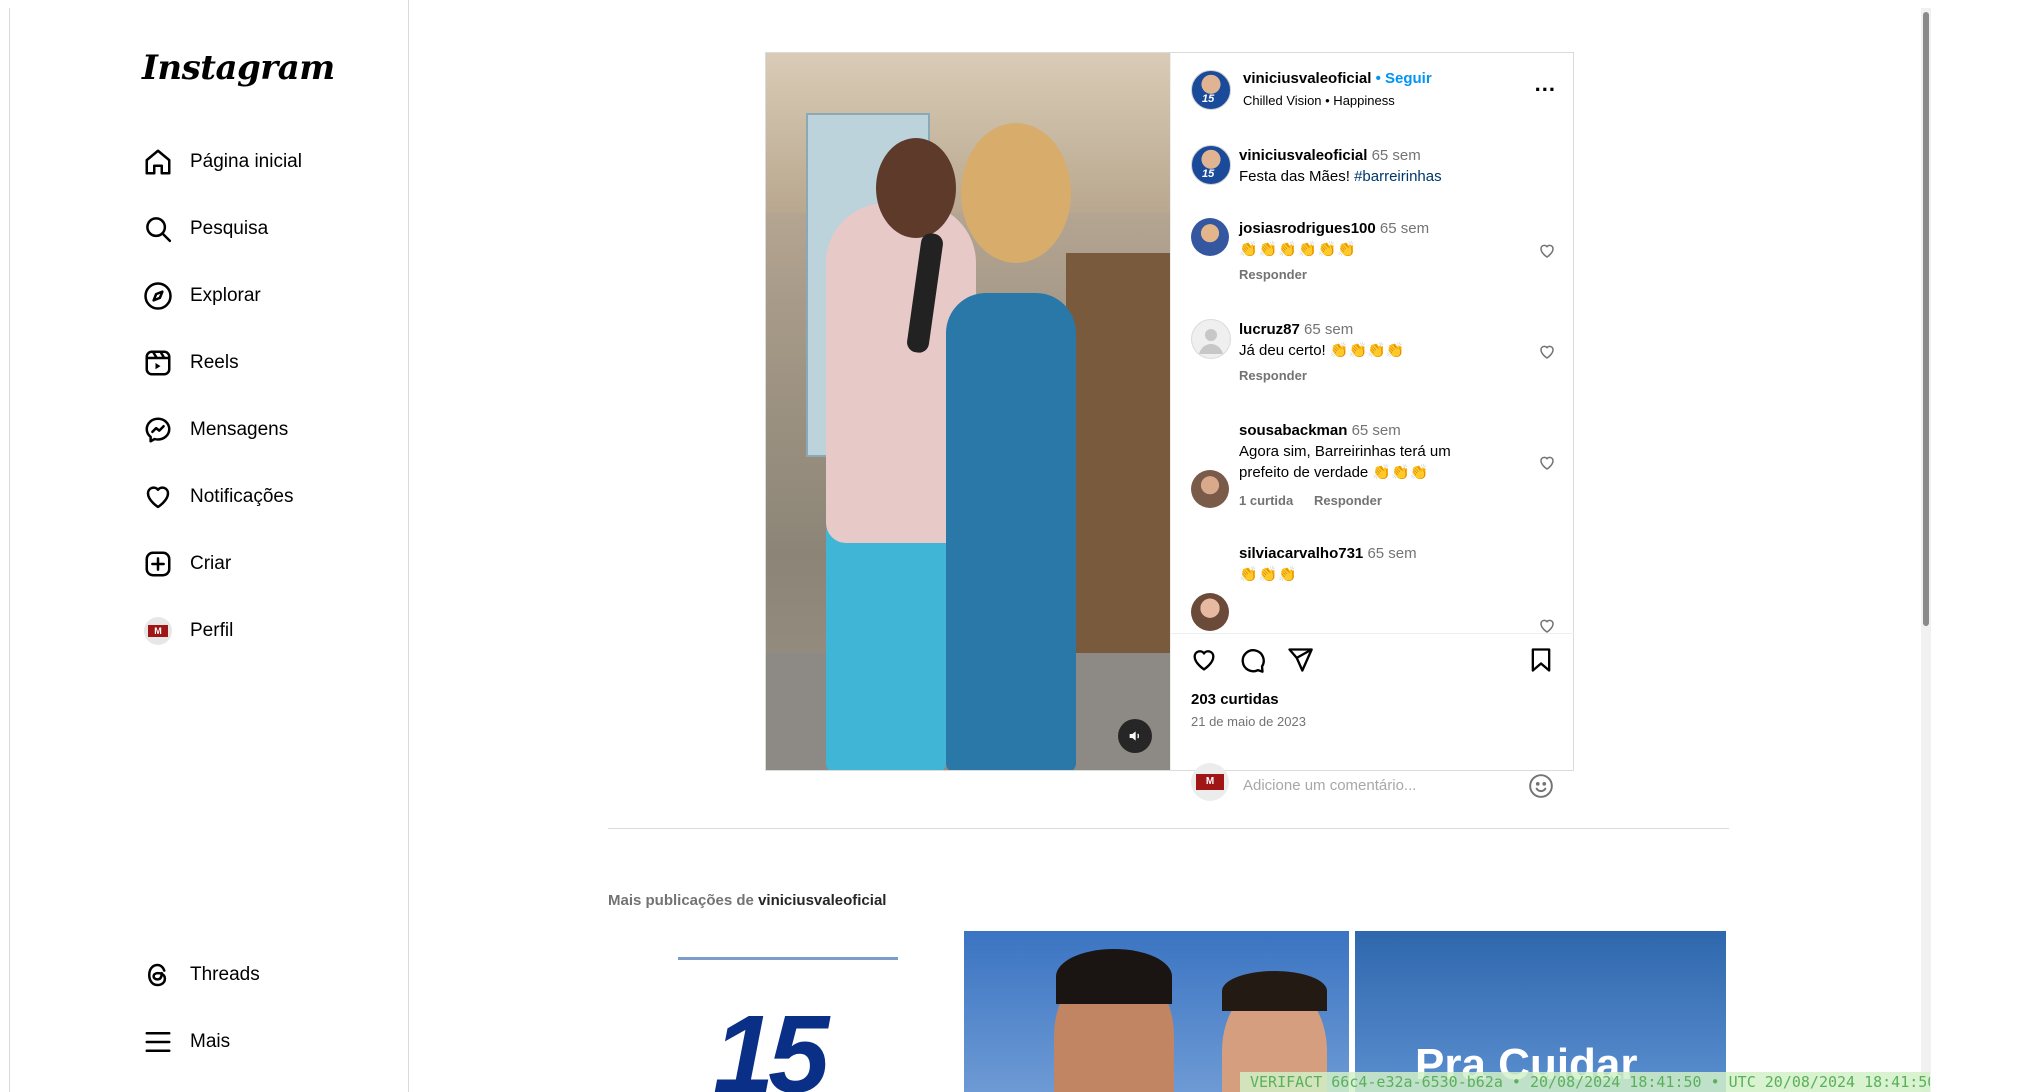 Image resolution: width=2025 pixels, height=1092 pixels. What do you see at coordinates (1307, 228) in the screenshot?
I see `comment-username: josiasrodrigues100` at bounding box center [1307, 228].